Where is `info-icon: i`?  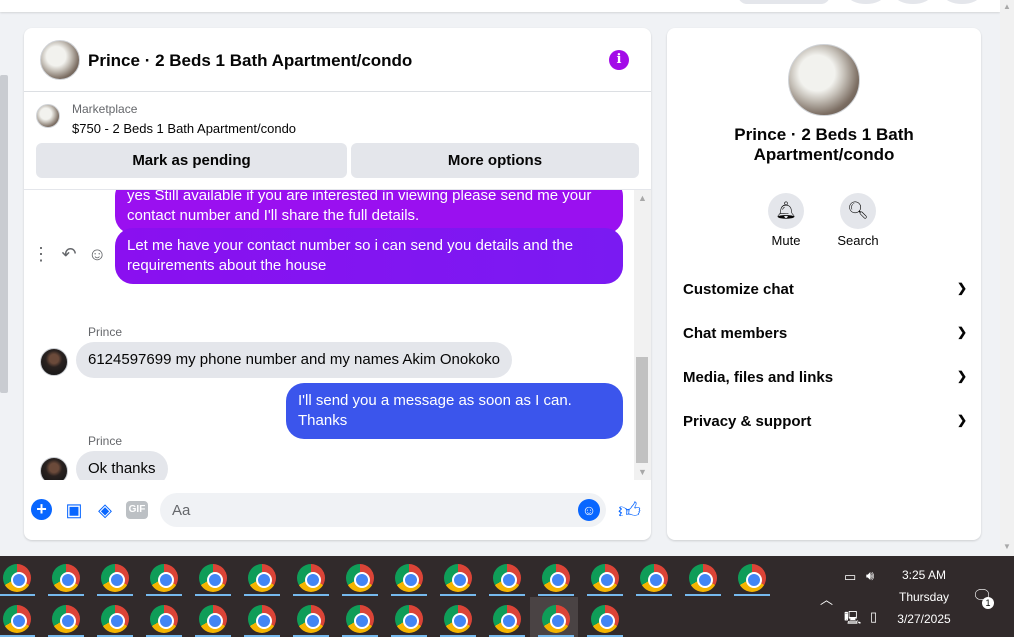 info-icon: i is located at coordinates (619, 60).